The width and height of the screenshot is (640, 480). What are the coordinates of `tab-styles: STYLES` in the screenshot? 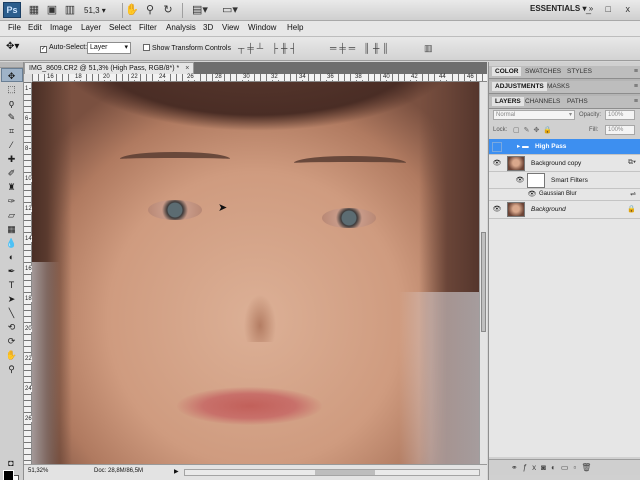 It's located at (579, 71).